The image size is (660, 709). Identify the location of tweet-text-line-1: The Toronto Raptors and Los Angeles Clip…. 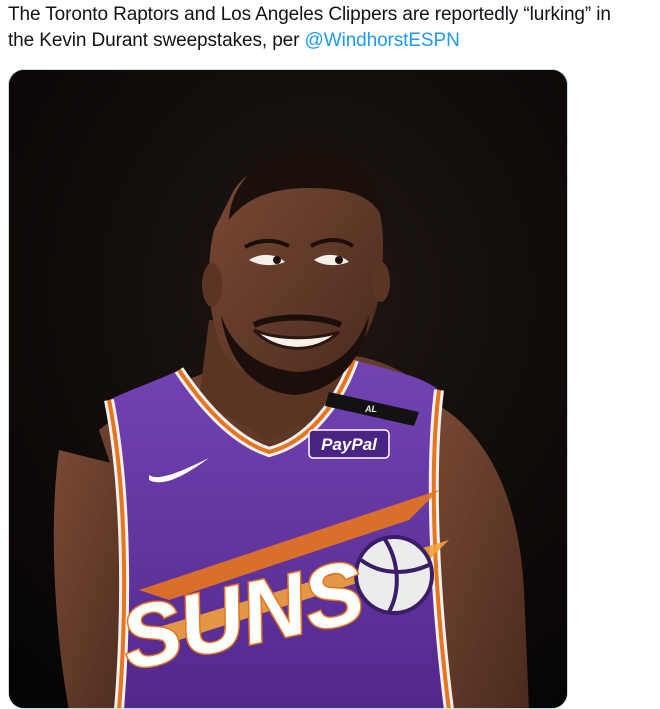
(309, 14).